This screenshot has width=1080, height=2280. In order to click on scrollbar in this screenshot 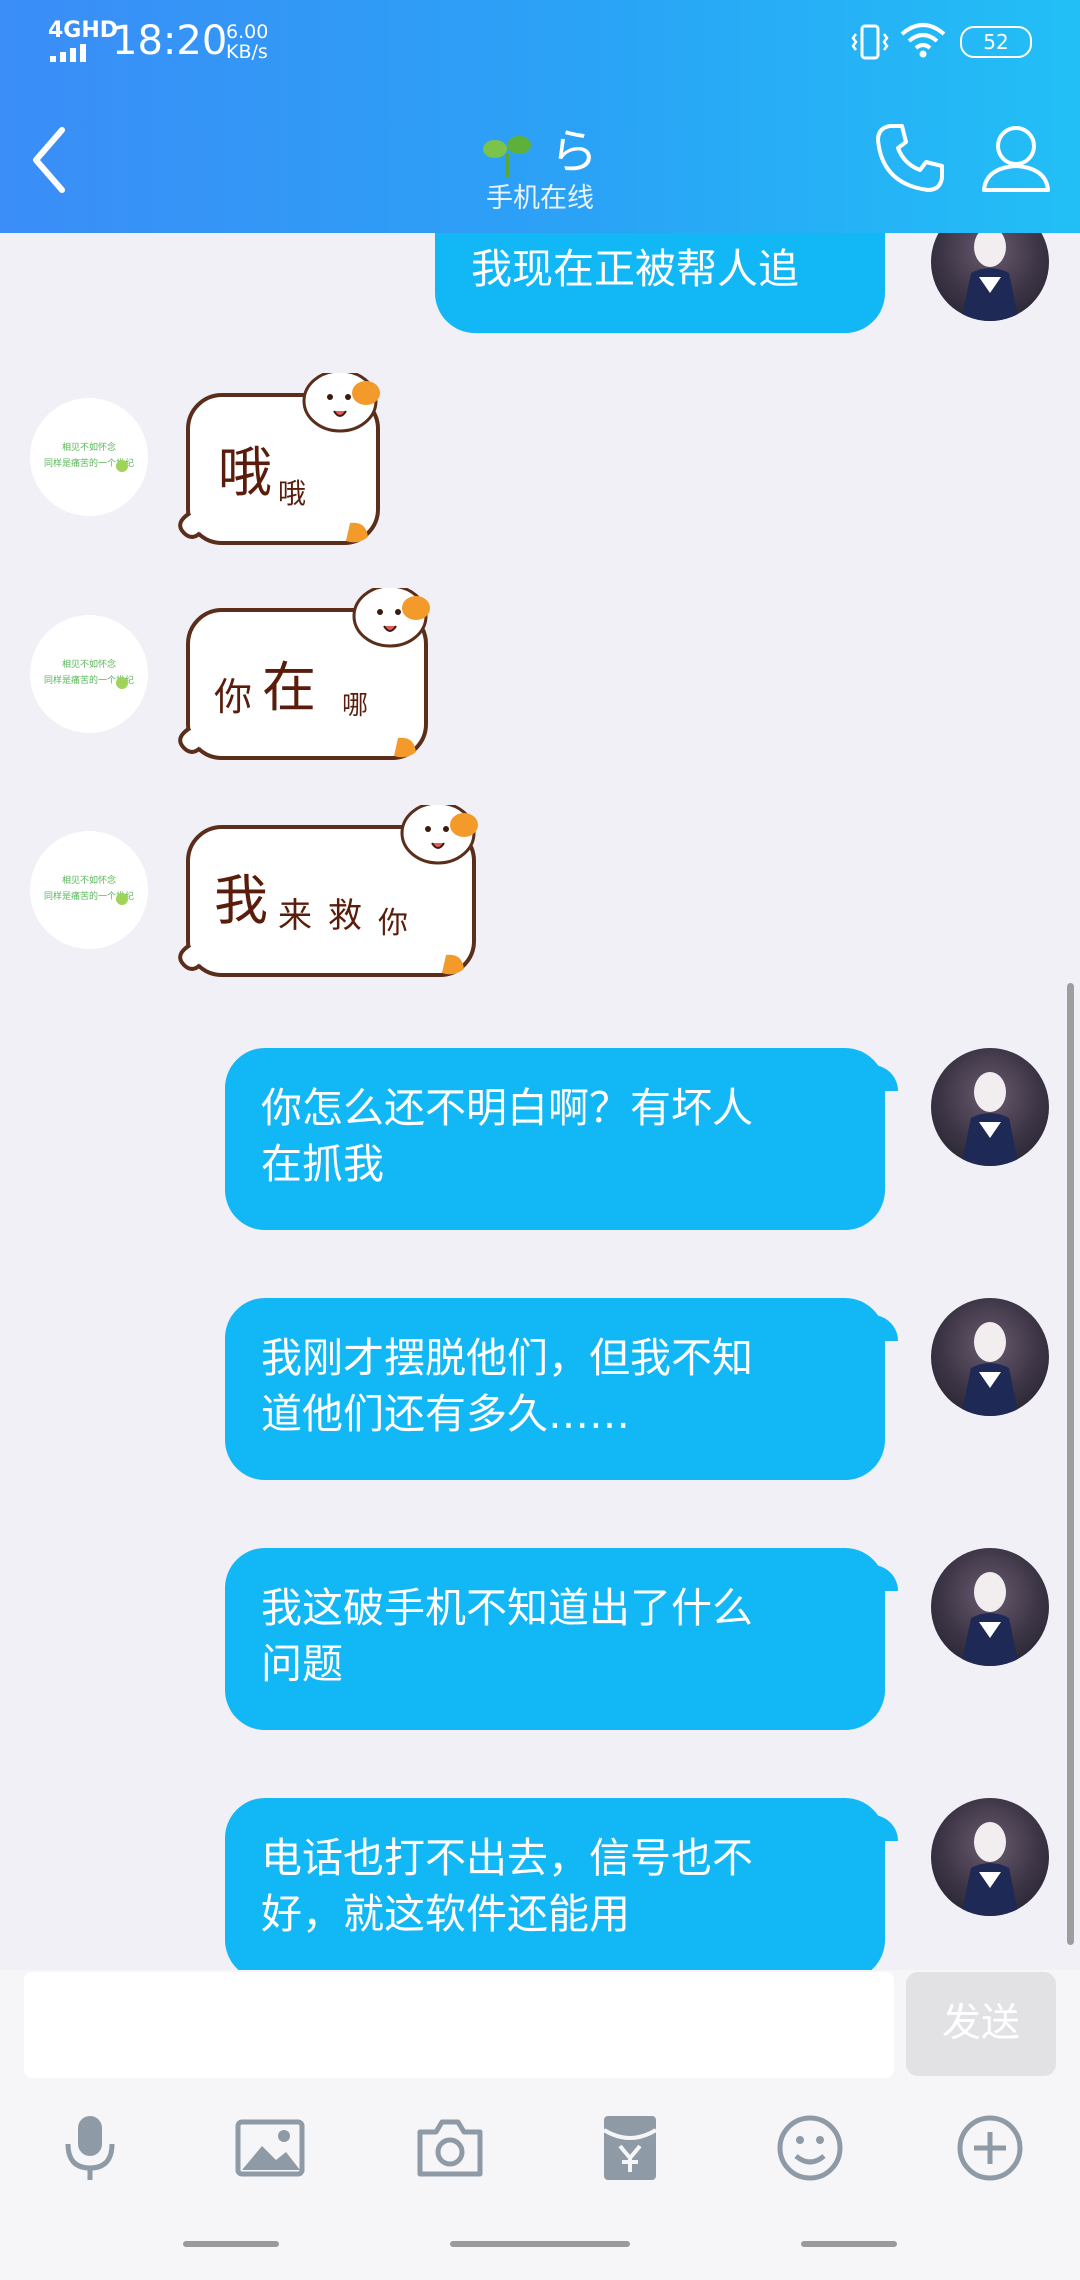, I will do `click(1070, 1464)`.